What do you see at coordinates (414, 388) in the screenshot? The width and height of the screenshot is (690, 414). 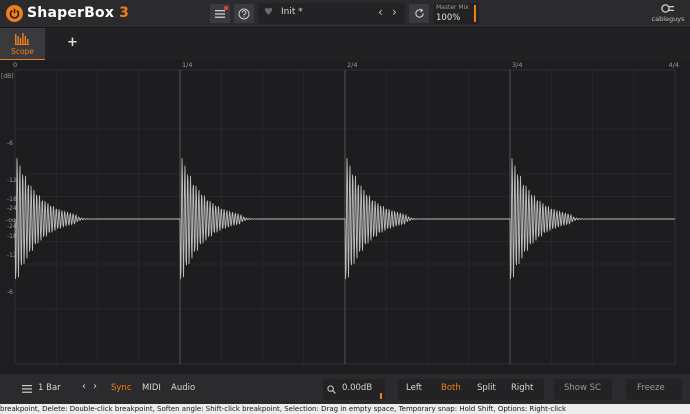 I see `channel-left-button: Left` at bounding box center [414, 388].